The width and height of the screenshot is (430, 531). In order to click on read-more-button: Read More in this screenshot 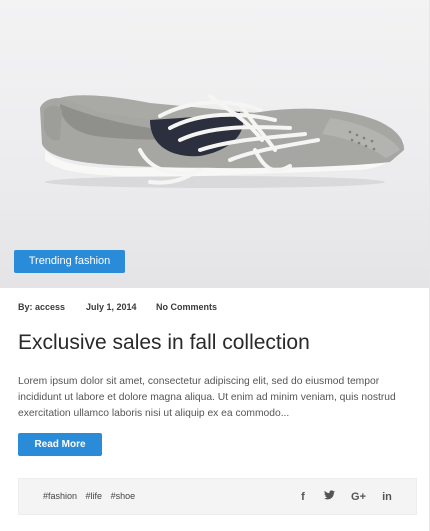, I will do `click(60, 444)`.